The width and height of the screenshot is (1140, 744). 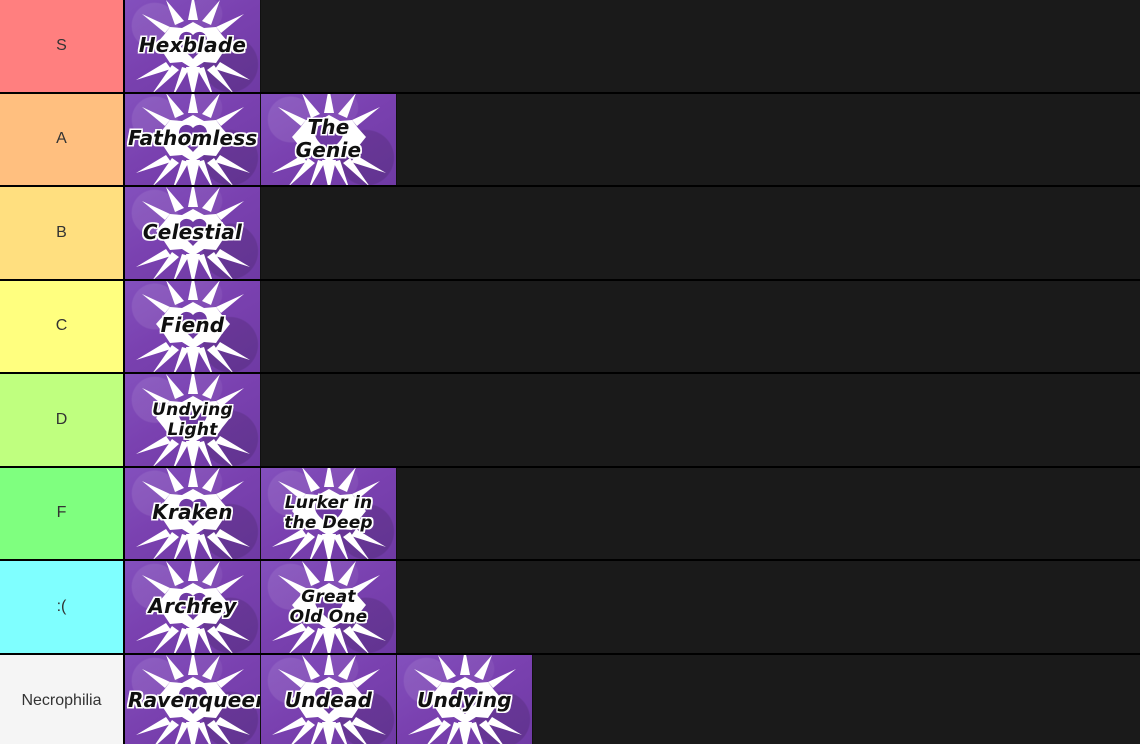 I want to click on tier-item-card: Hexblade, so click(x=193, y=46).